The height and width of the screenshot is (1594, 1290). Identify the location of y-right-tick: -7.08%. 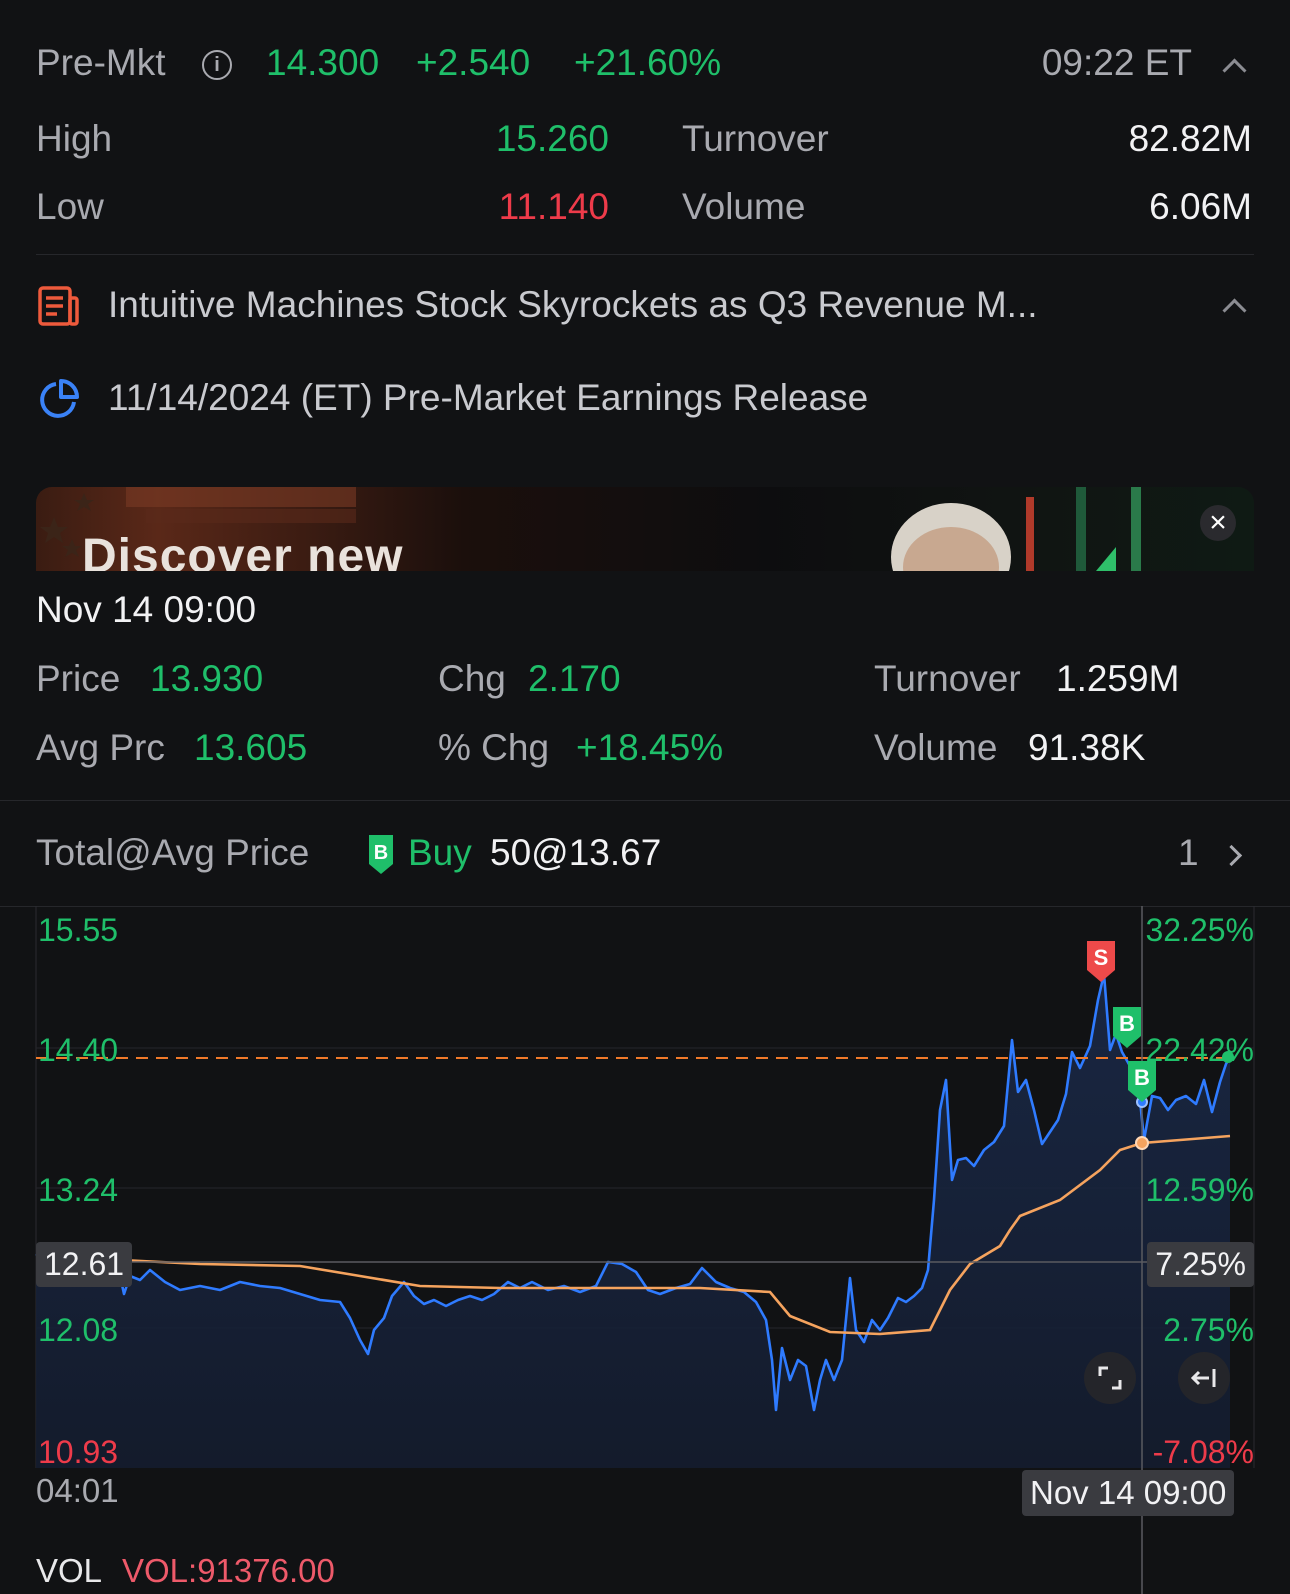
(1203, 1452).